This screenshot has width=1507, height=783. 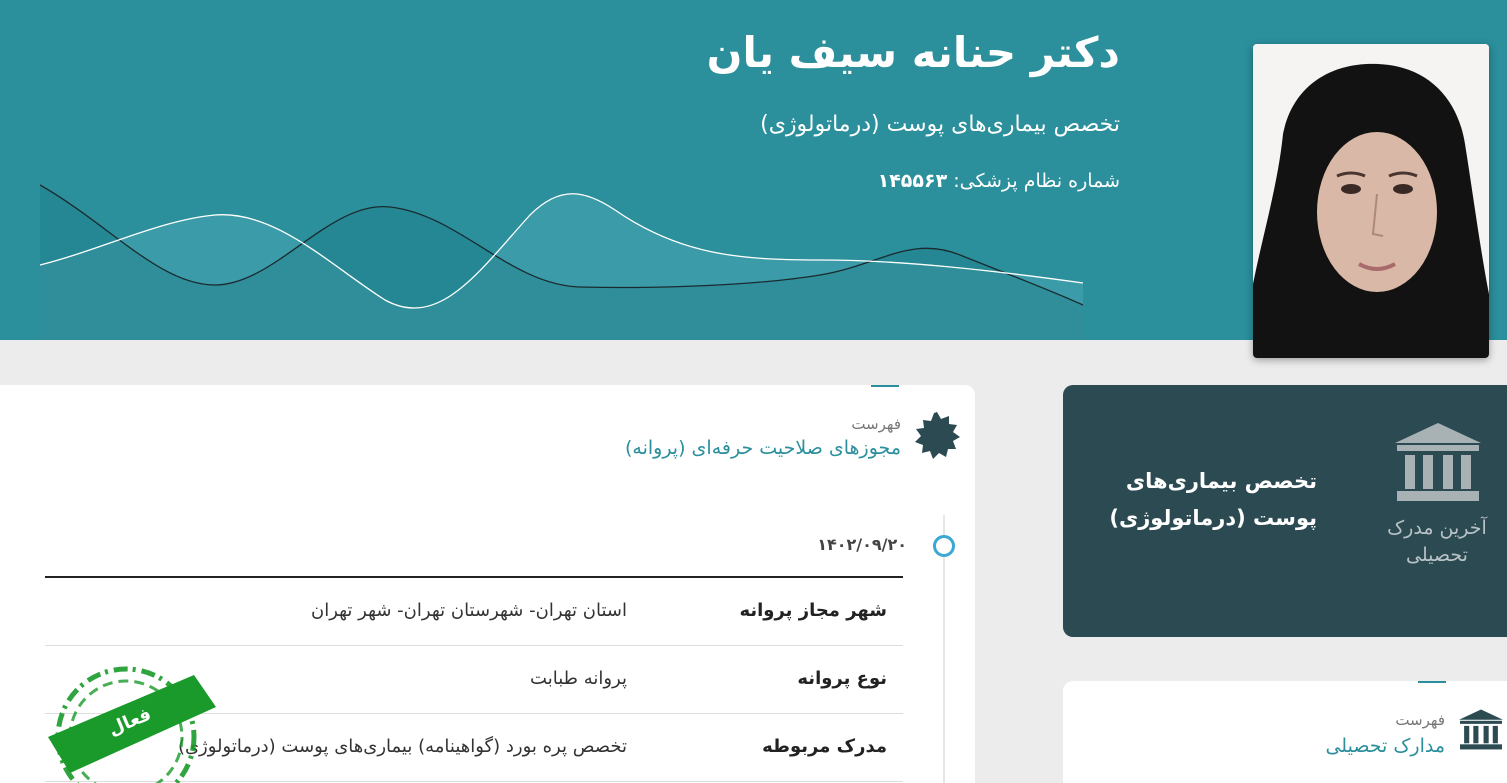 What do you see at coordinates (578, 678) in the screenshot?
I see `row-value: پروانه طبابت` at bounding box center [578, 678].